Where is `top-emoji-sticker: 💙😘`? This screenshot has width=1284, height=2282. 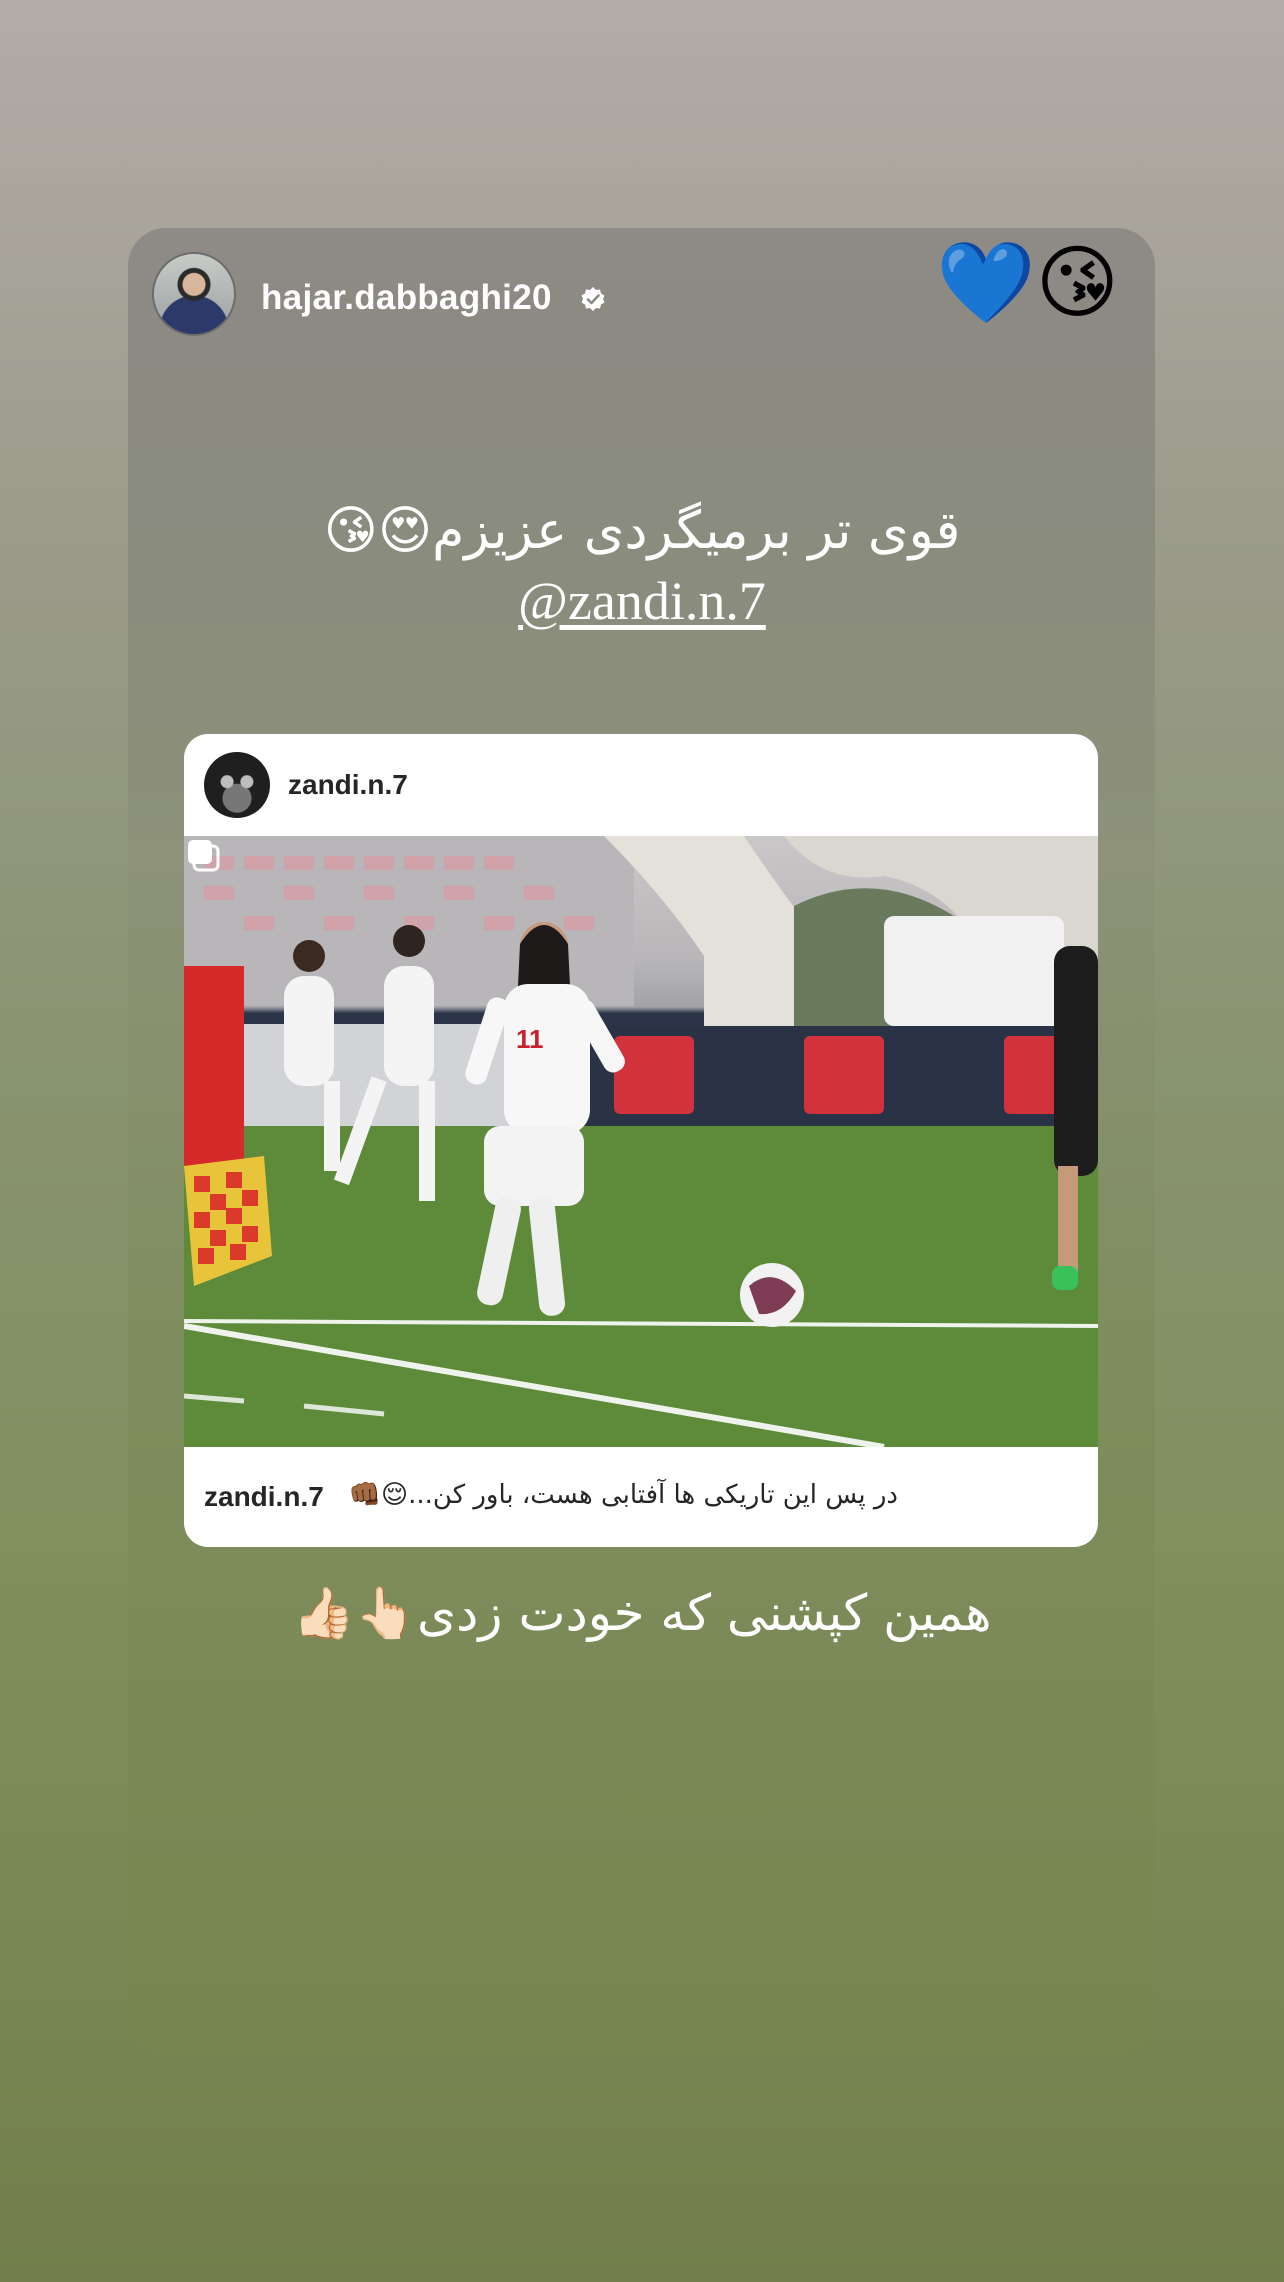 top-emoji-sticker: 💙😘 is located at coordinates (1027, 283).